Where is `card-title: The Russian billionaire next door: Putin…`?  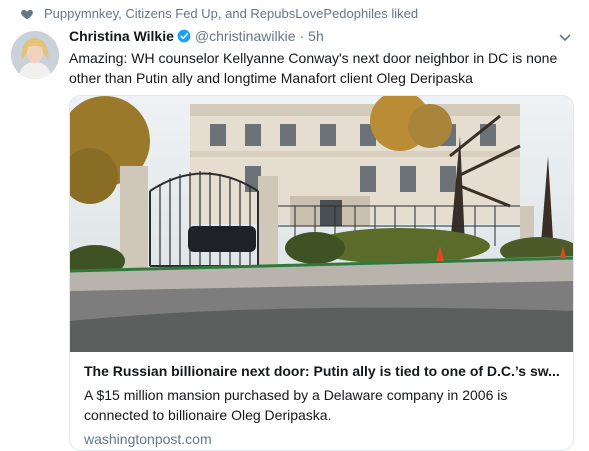
card-title: The Russian billionaire next door: Putin… is located at coordinates (322, 371).